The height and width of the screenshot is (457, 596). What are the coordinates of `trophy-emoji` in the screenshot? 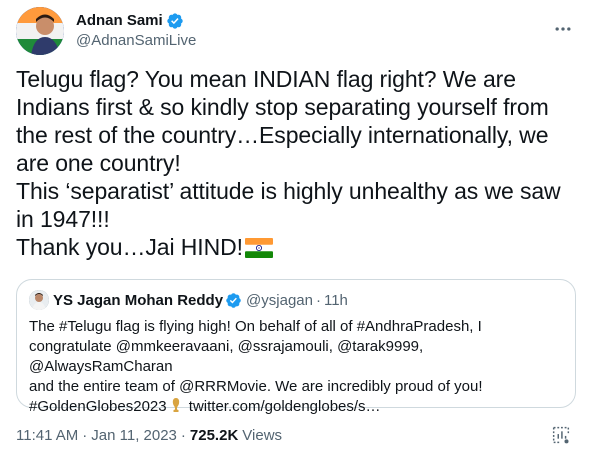 It's located at (176, 405).